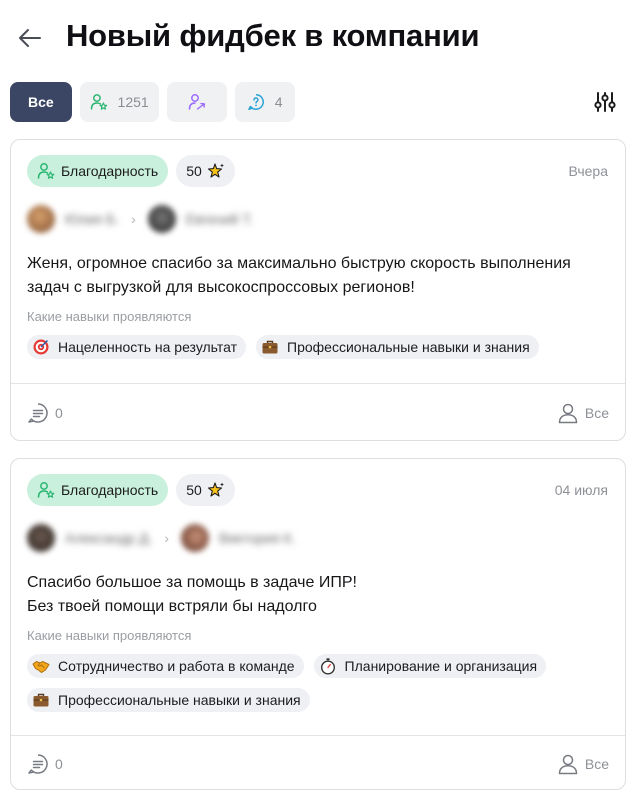 This screenshot has width=635, height=794. I want to click on header: Новый фидбек в компании, so click(317, 40).